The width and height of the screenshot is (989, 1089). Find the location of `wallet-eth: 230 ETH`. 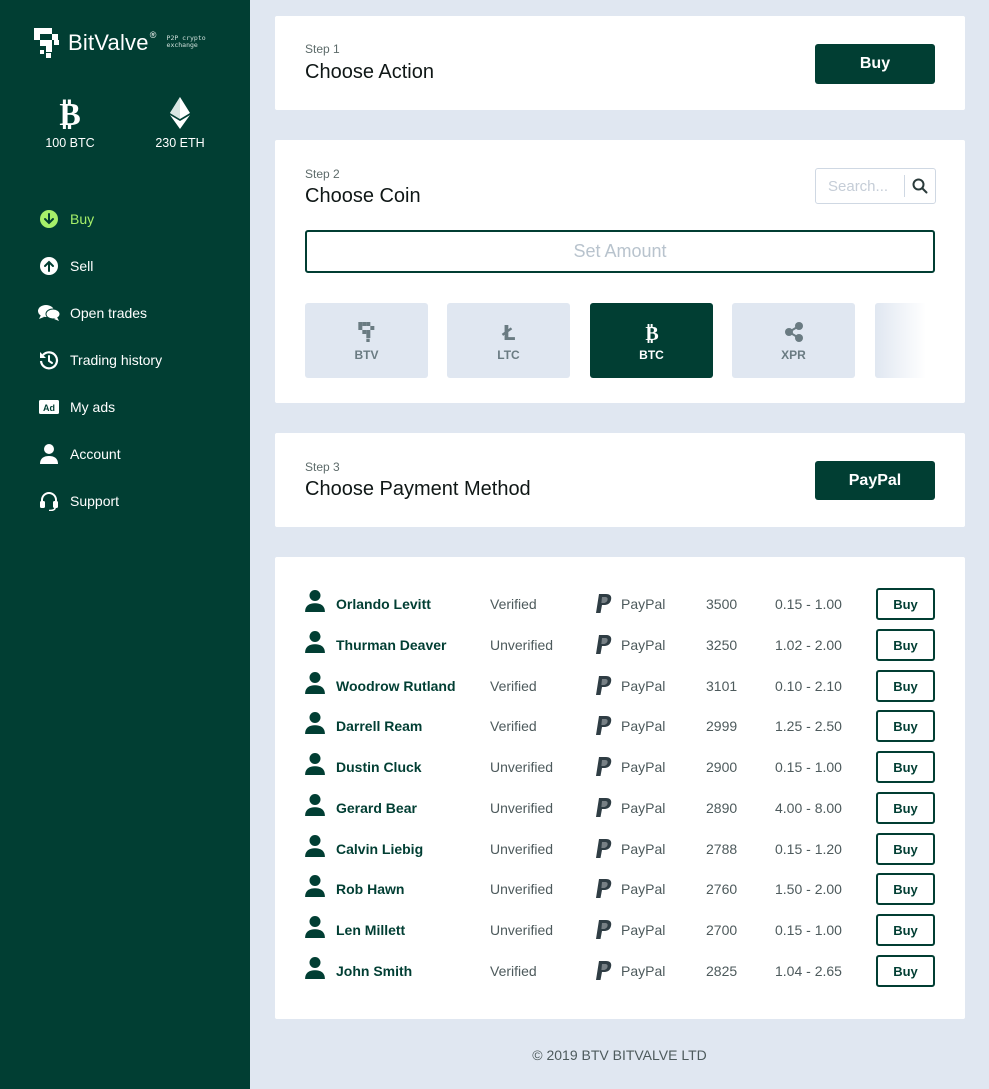

wallet-eth: 230 ETH is located at coordinates (180, 123).